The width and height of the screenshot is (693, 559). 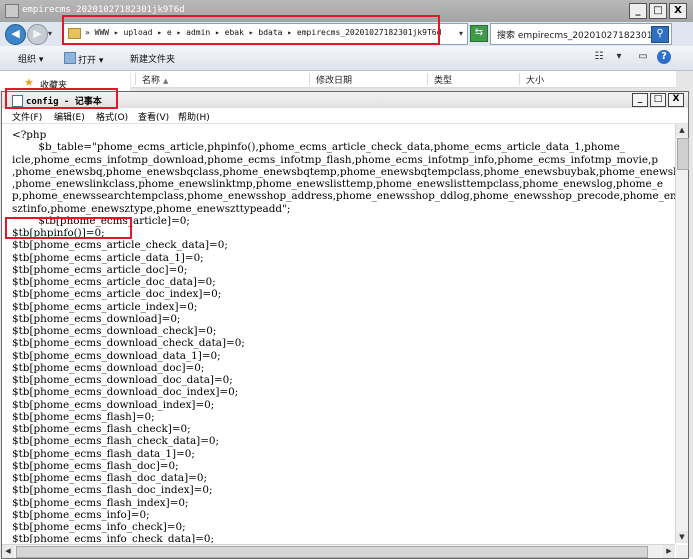 What do you see at coordinates (676, 100) in the screenshot?
I see `notepad-close-button: X` at bounding box center [676, 100].